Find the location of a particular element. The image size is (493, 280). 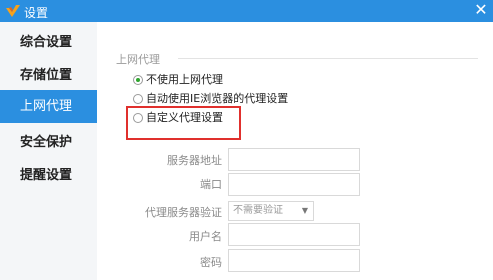

group-title: 上网代理 is located at coordinates (138, 59).